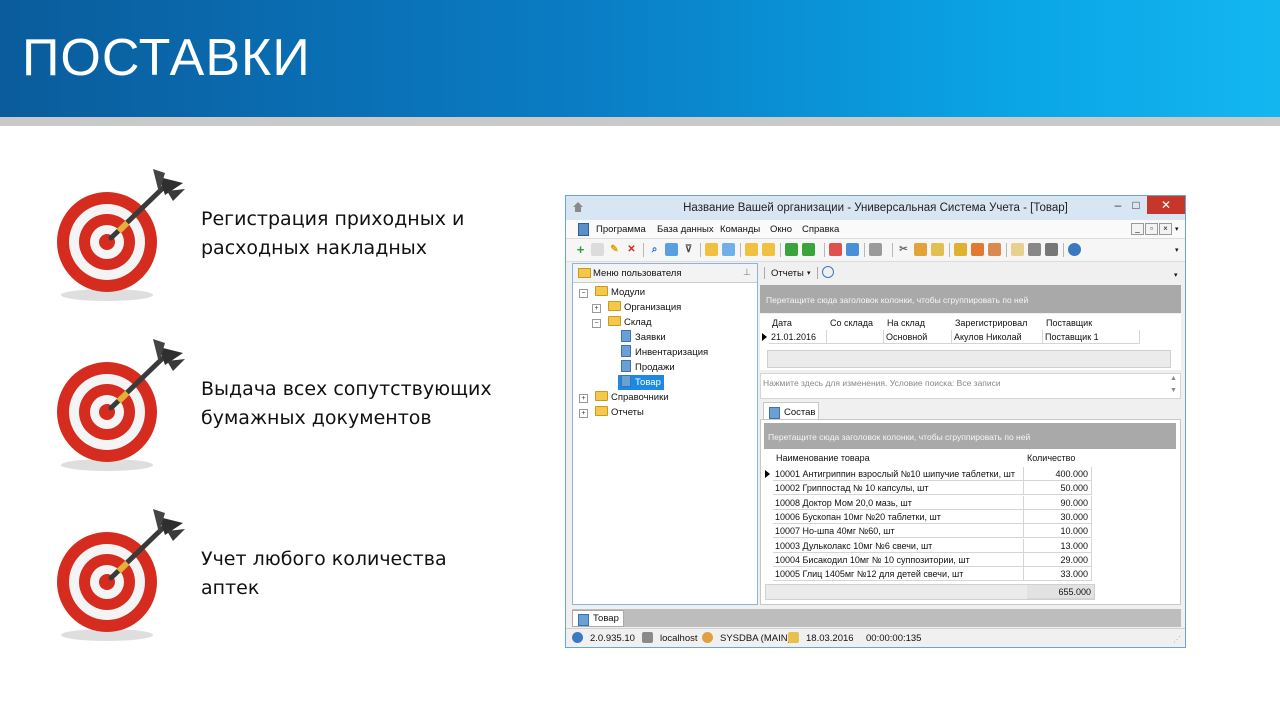 The width and height of the screenshot is (1280, 720). What do you see at coordinates (800, 412) in the screenshot?
I see `tab-sostav-label: Состав` at bounding box center [800, 412].